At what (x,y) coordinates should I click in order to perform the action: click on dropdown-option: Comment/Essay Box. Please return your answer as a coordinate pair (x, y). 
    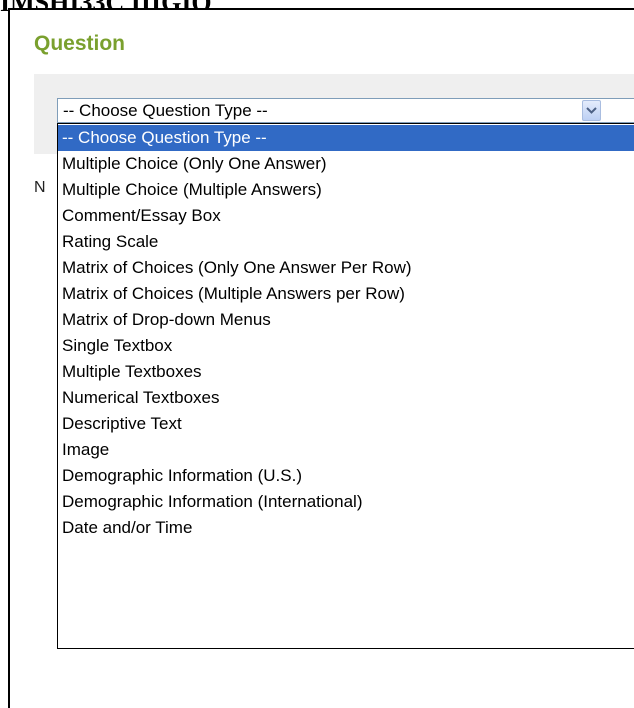
    Looking at the image, I should click on (346, 216).